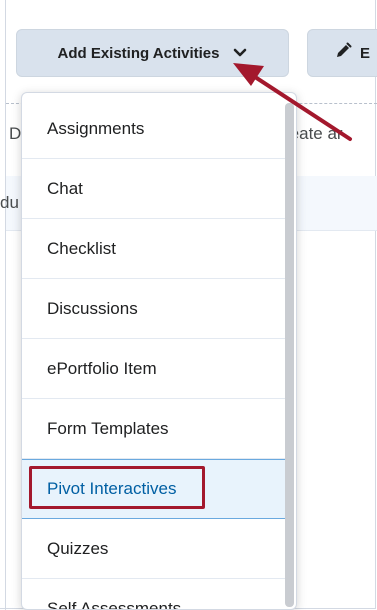  Describe the element at coordinates (153, 249) in the screenshot. I see `menu-item-checklist: Checklist` at that location.